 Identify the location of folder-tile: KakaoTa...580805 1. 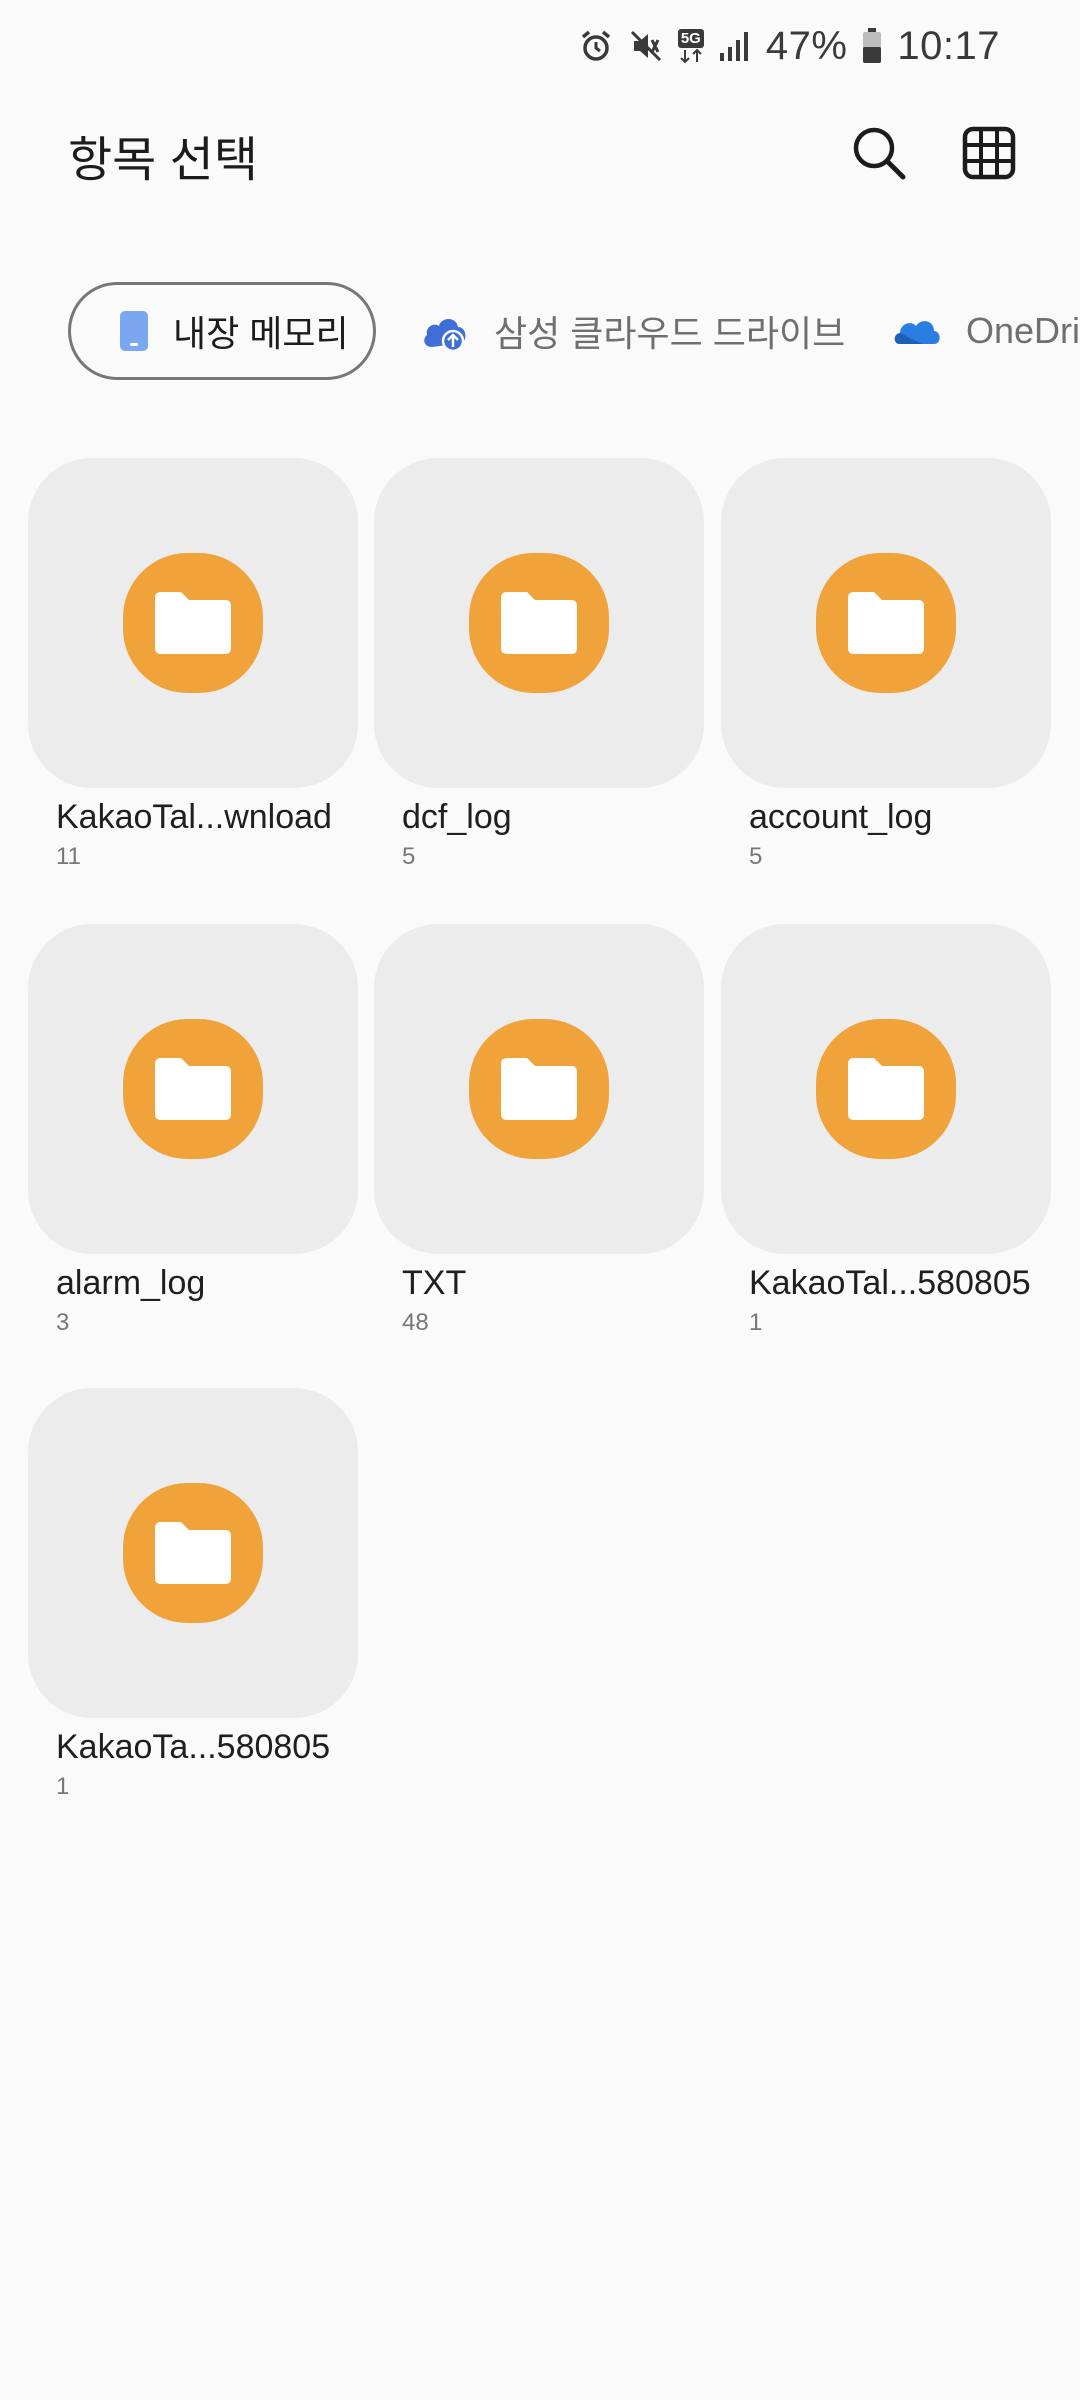
(193, 1594).